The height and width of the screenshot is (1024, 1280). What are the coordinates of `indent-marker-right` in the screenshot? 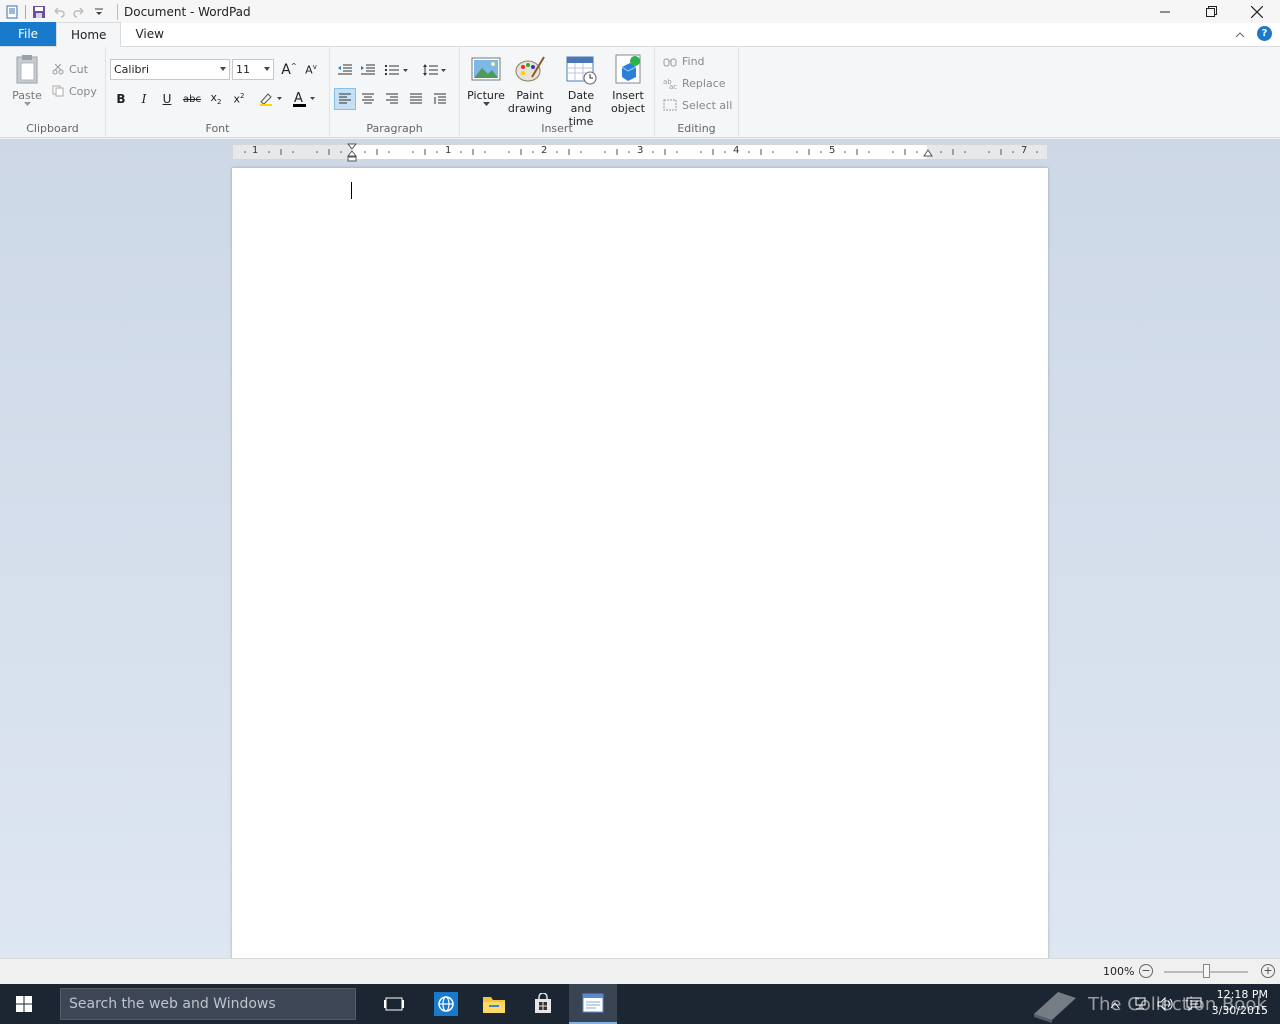 It's located at (928, 154).